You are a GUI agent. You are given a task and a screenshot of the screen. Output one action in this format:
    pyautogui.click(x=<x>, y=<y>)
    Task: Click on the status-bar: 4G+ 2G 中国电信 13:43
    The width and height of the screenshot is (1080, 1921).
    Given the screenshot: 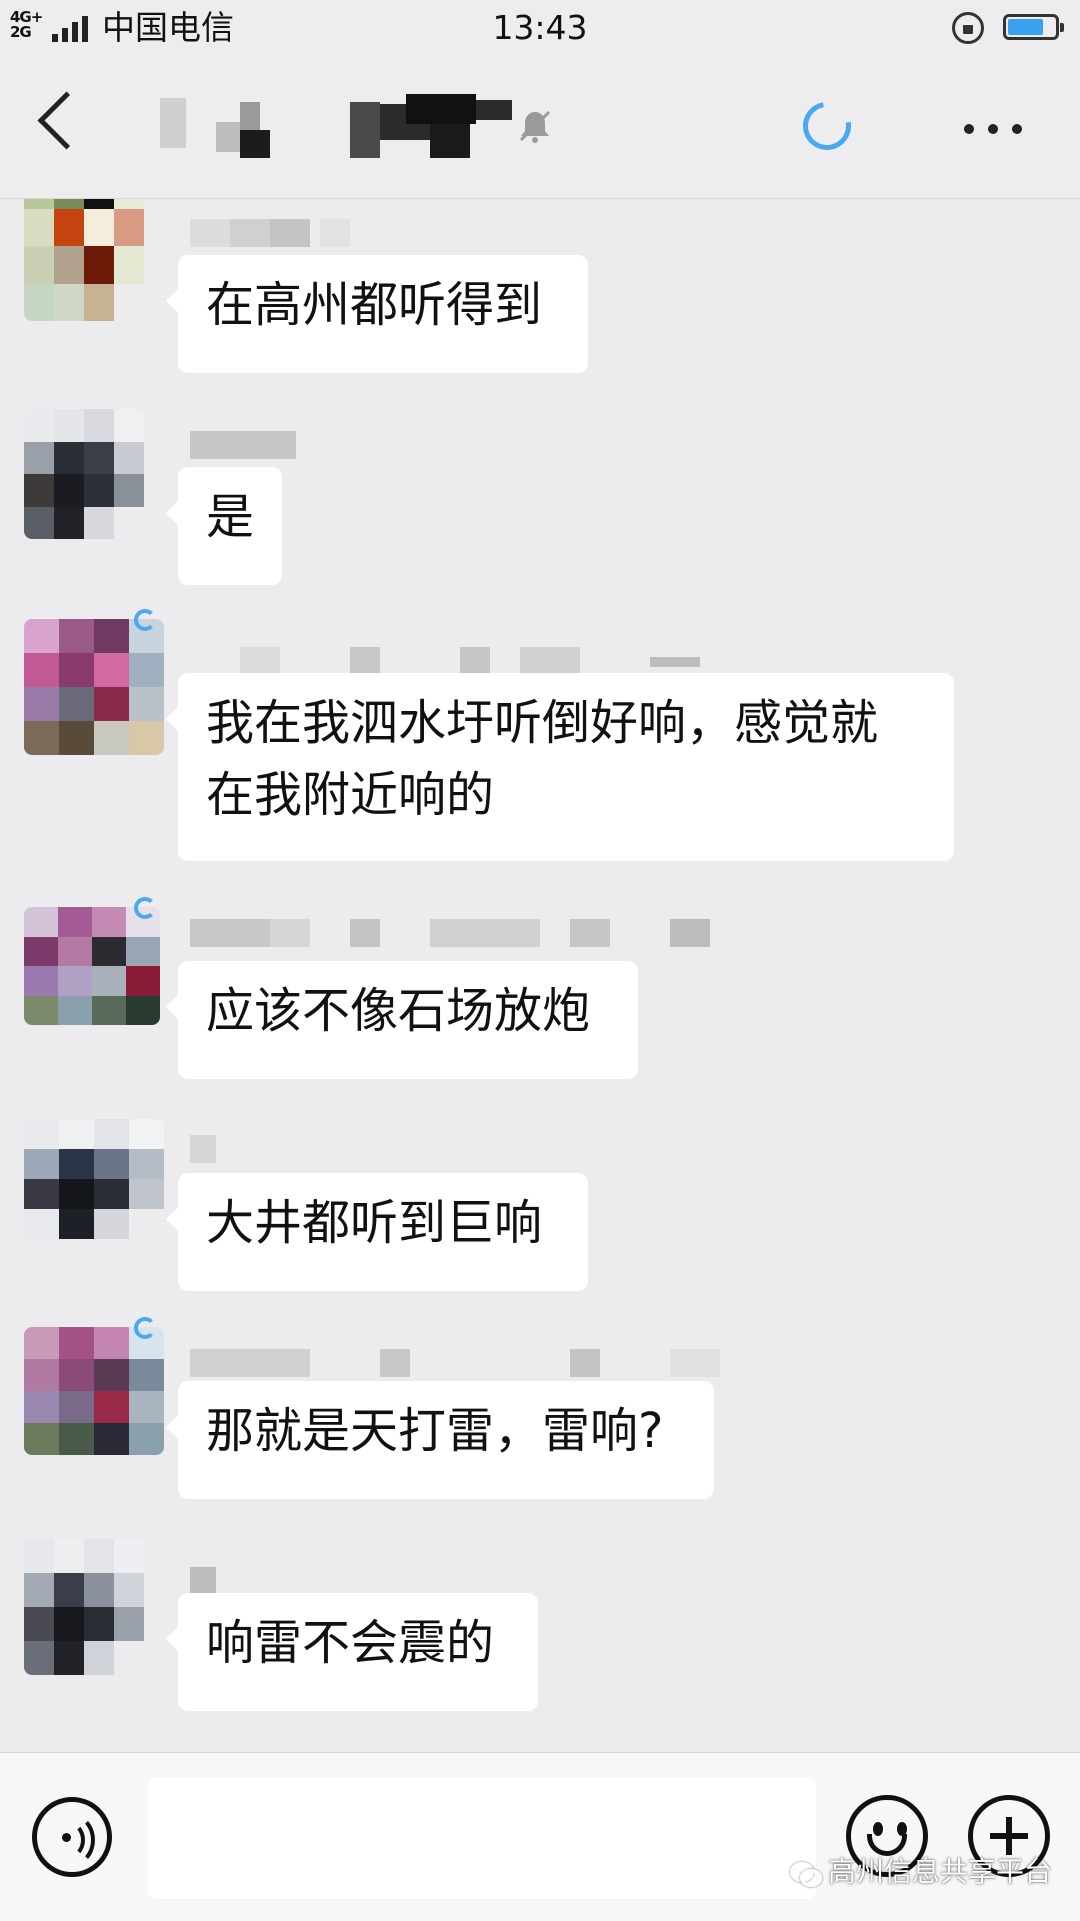 What is the action you would take?
    pyautogui.click(x=540, y=28)
    